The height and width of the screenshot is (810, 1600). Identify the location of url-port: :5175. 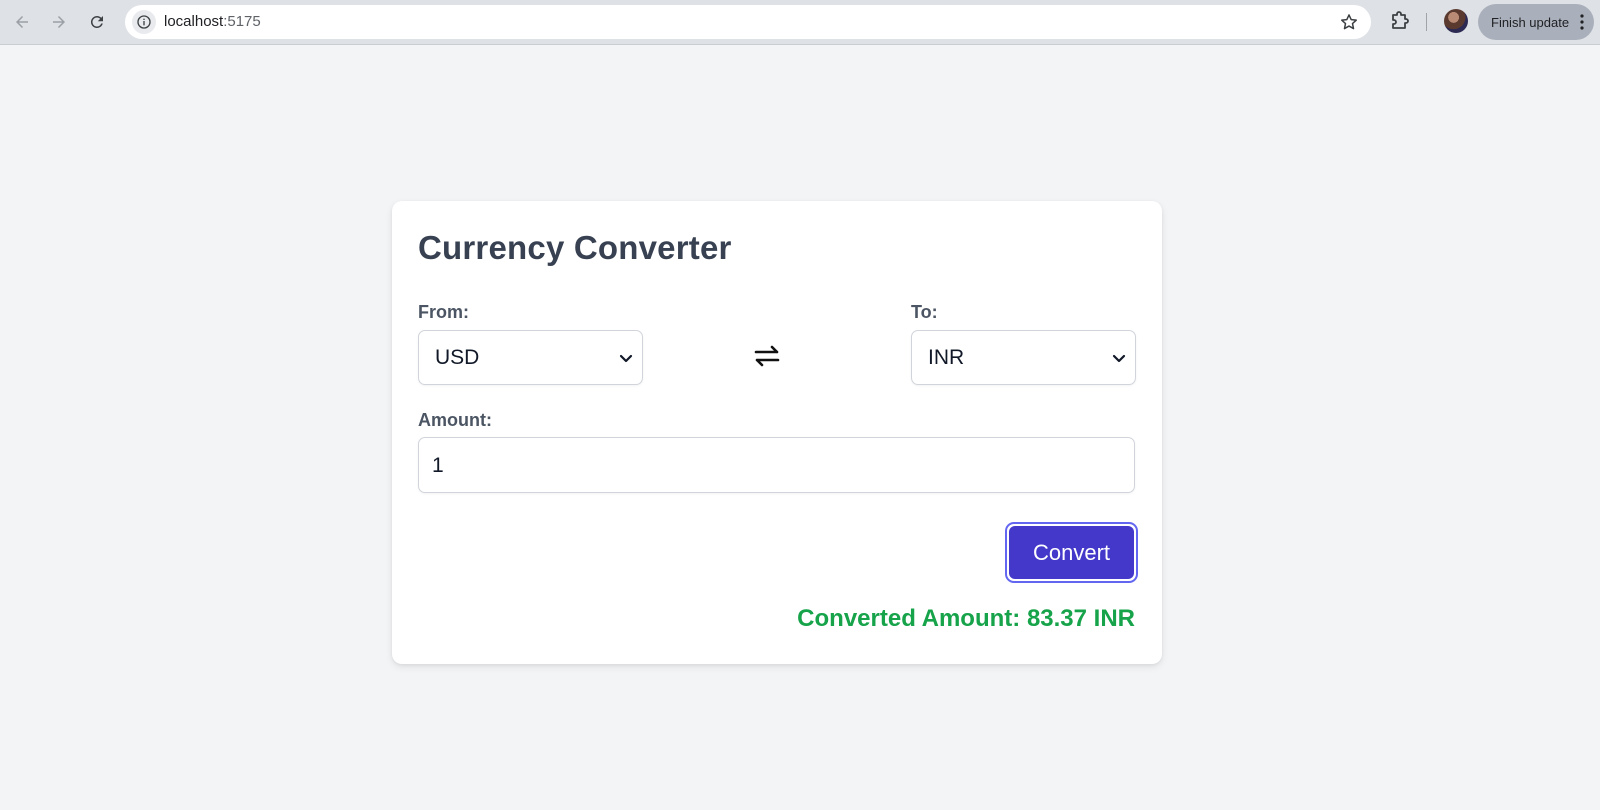
(242, 21).